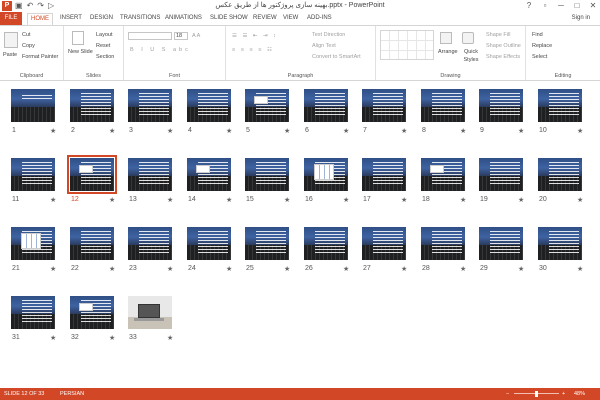  Describe the element at coordinates (11, 40) in the screenshot. I see `paste-icon` at that location.